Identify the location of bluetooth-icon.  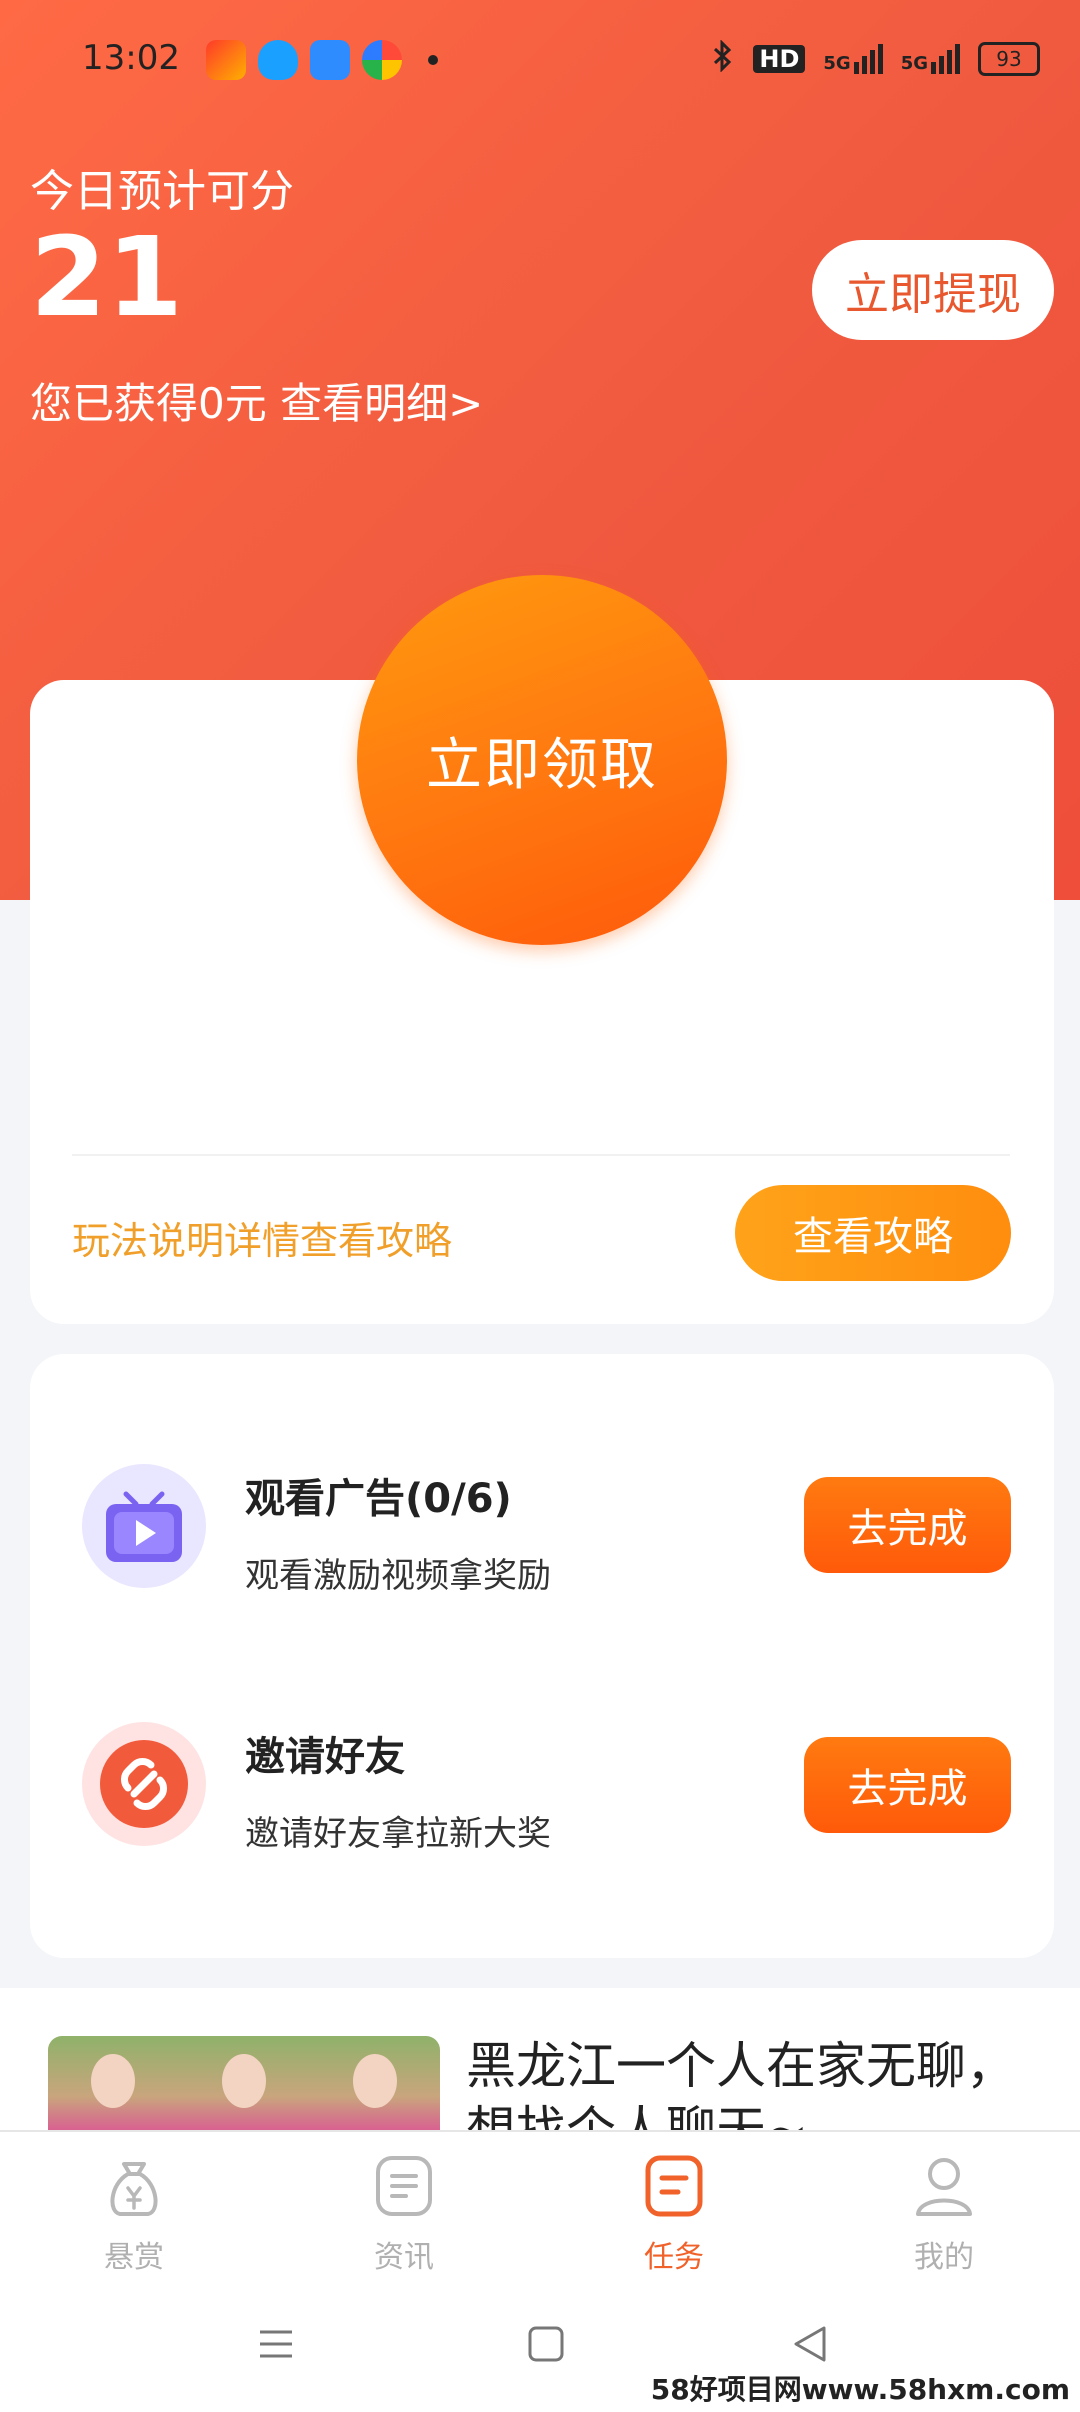
(723, 58).